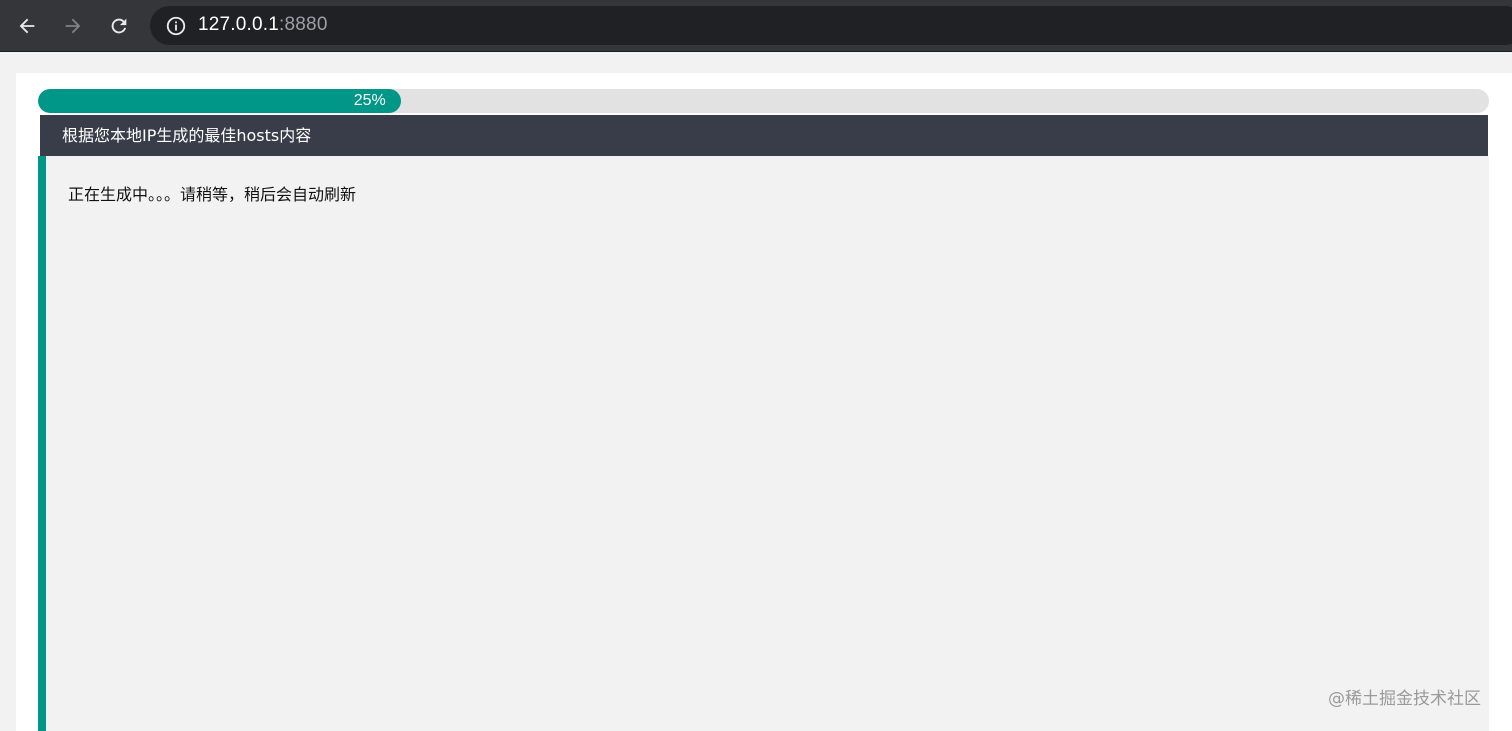 Image resolution: width=1512 pixels, height=731 pixels. Describe the element at coordinates (219, 101) in the screenshot. I see `progress-fill: 25%` at that location.